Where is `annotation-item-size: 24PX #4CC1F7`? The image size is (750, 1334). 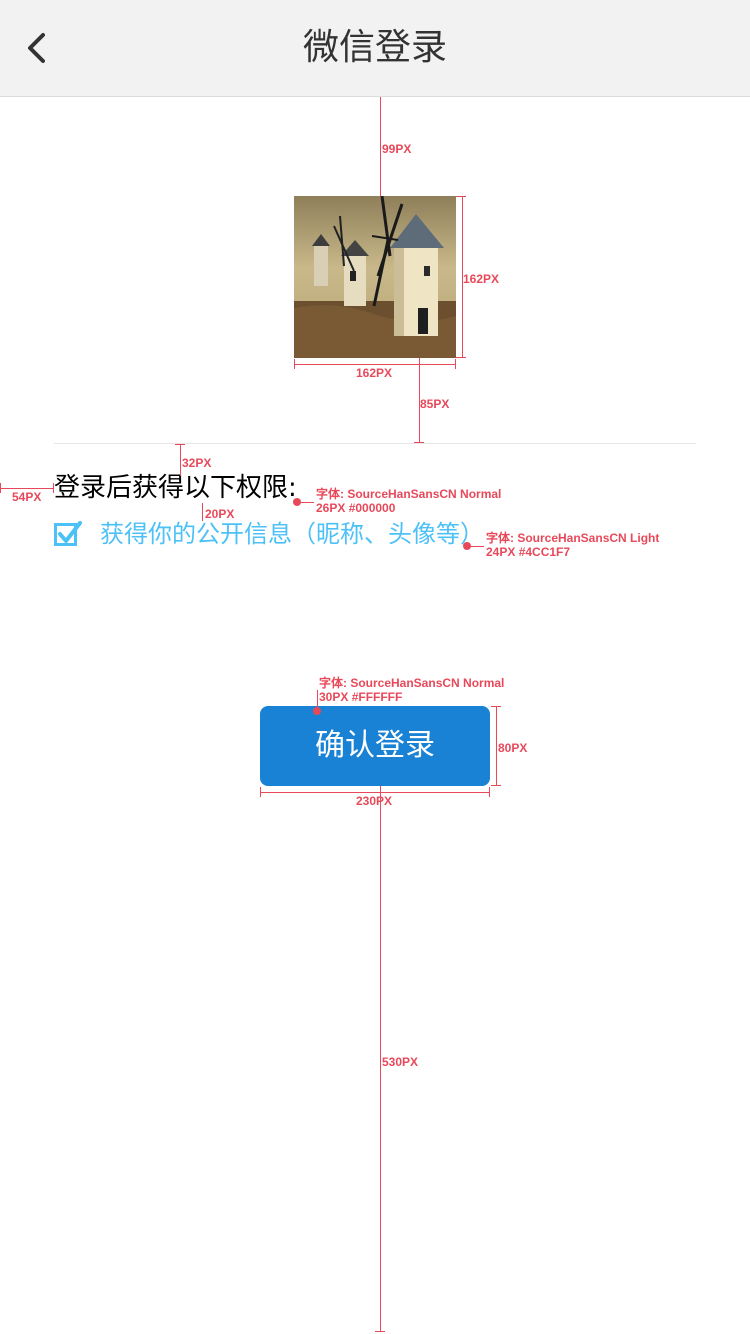
annotation-item-size: 24PX #4CC1F7 is located at coordinates (528, 552).